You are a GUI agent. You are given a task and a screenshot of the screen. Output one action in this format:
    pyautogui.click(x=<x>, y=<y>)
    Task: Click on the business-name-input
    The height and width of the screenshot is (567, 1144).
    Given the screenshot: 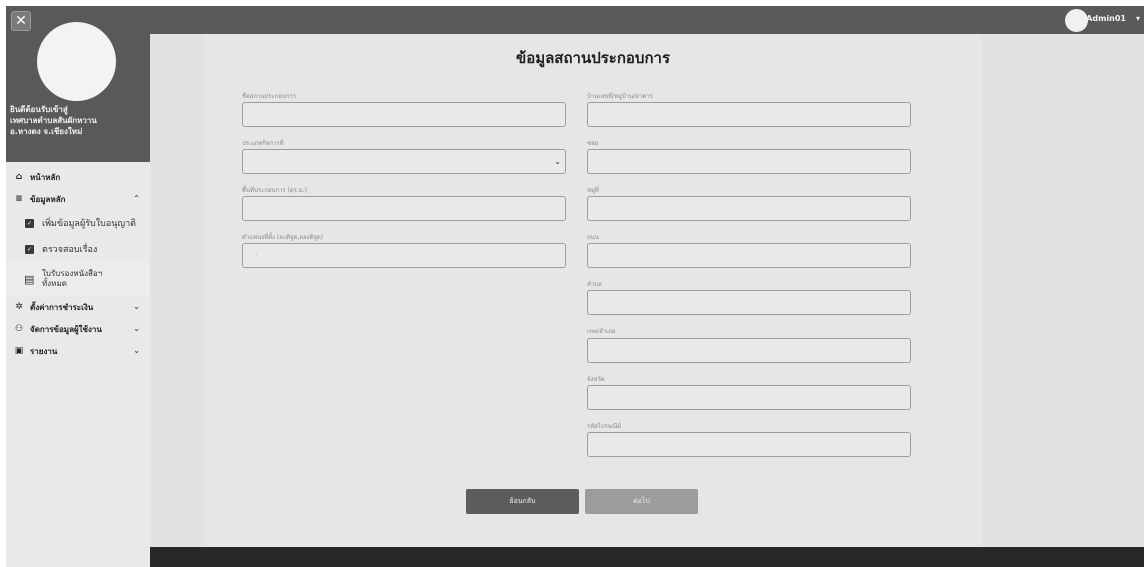 What is the action you would take?
    pyautogui.click(x=404, y=114)
    